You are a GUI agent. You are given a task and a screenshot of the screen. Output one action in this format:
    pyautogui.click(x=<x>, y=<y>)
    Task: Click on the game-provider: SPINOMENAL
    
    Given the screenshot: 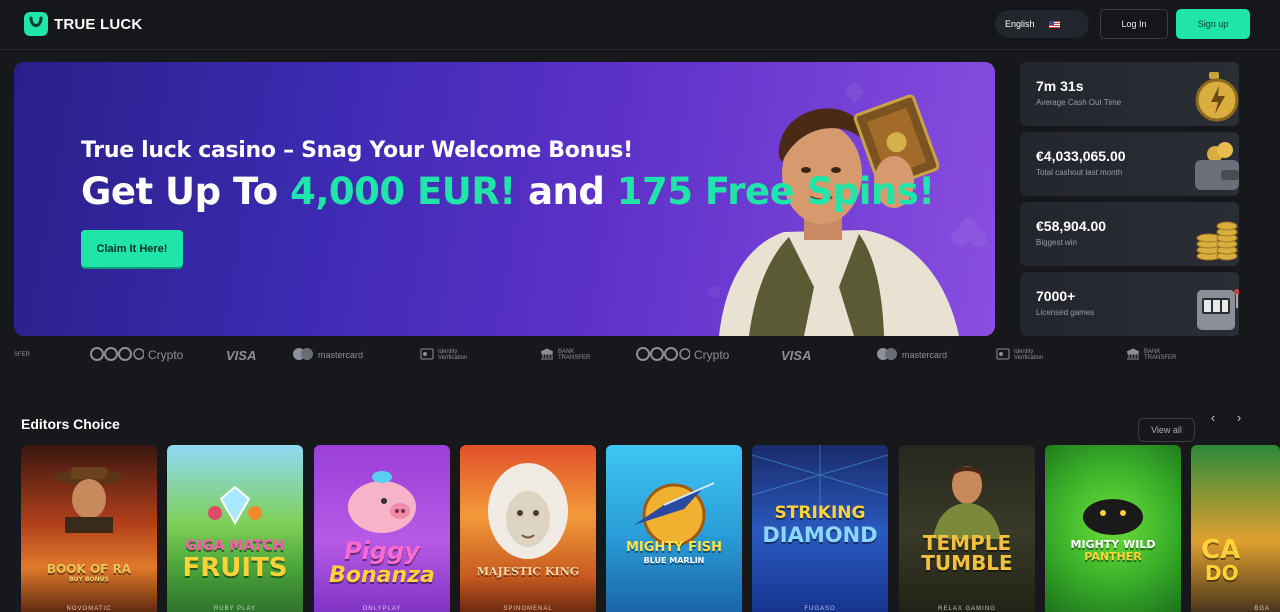 What is the action you would take?
    pyautogui.click(x=528, y=609)
    